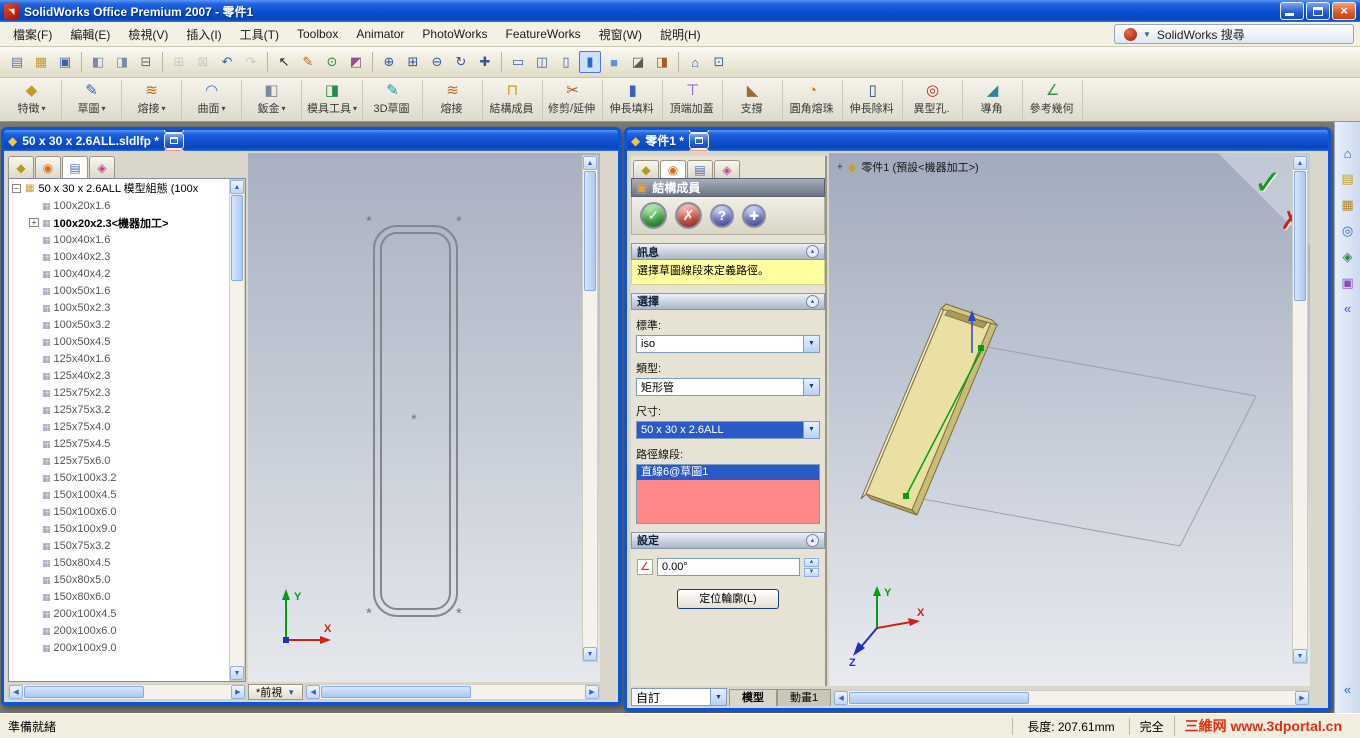 Image resolution: width=1360 pixels, height=738 pixels. Describe the element at coordinates (813, 99) in the screenshot. I see `command-button: ◔ 圓角熔珠` at that location.